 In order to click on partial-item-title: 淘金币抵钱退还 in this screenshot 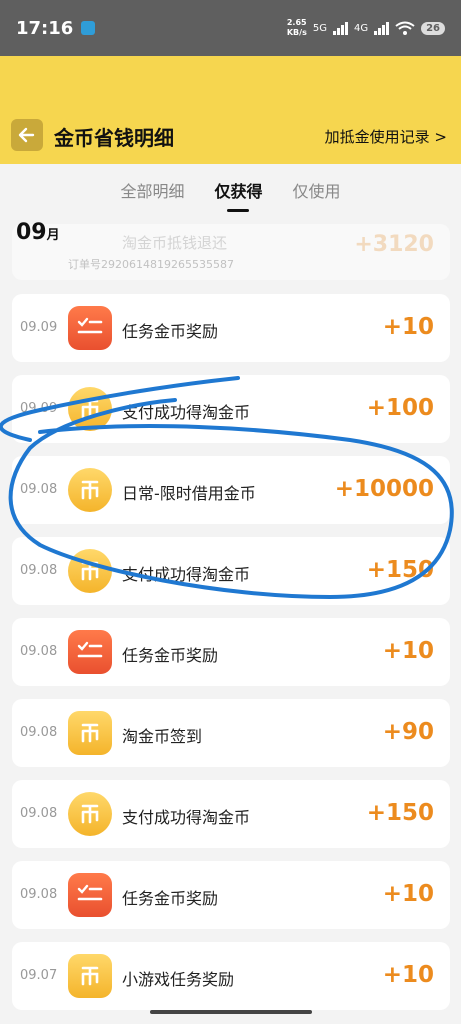, I will do `click(175, 243)`.